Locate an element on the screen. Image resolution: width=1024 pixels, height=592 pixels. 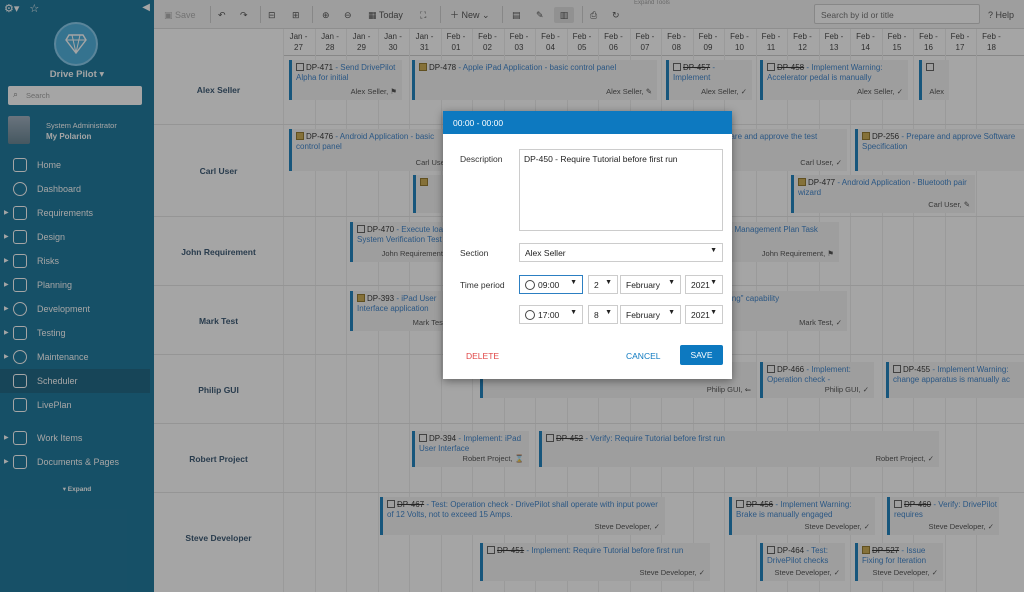
start-year-select: 2021 ▼ is located at coordinates (704, 284).